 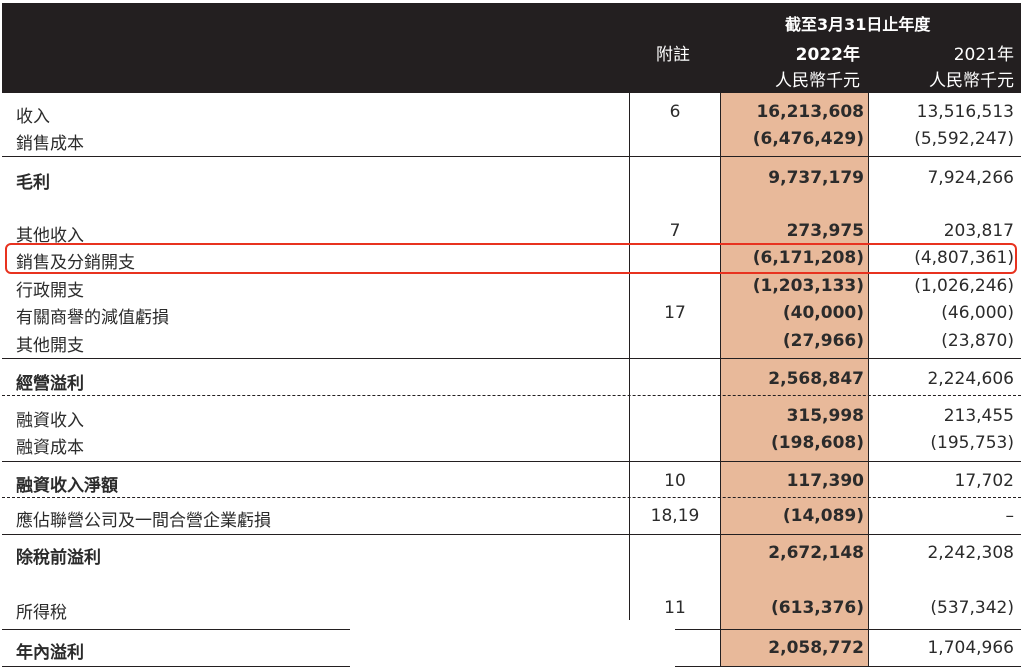 I want to click on note-column-header: 附註, so click(x=673, y=55).